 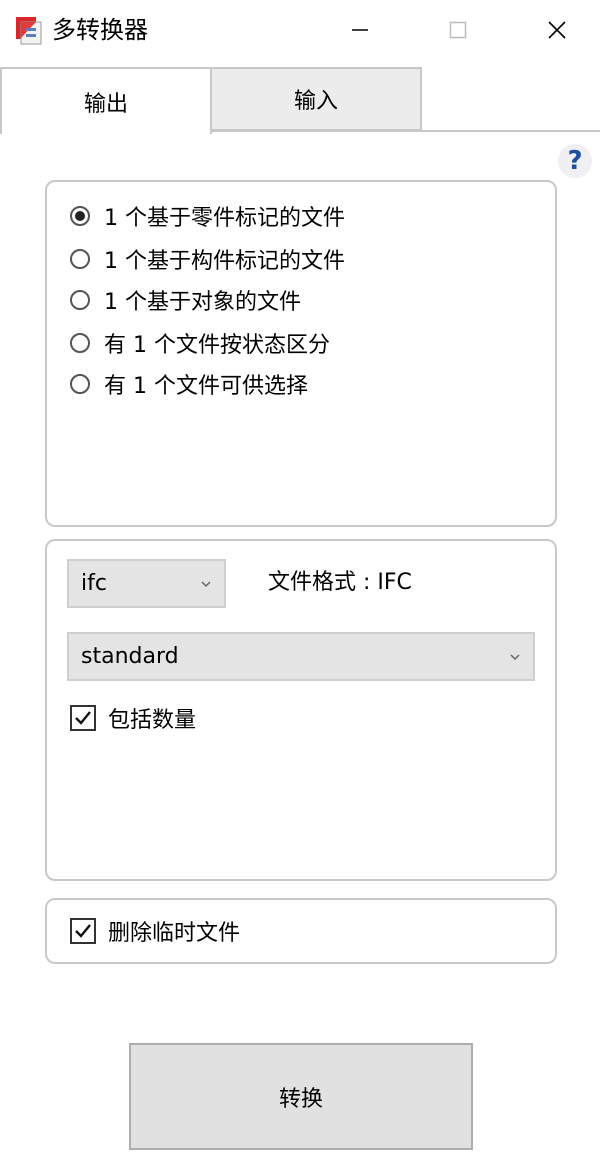 I want to click on delete-temp-files-label: 删除临时文件, so click(x=174, y=933).